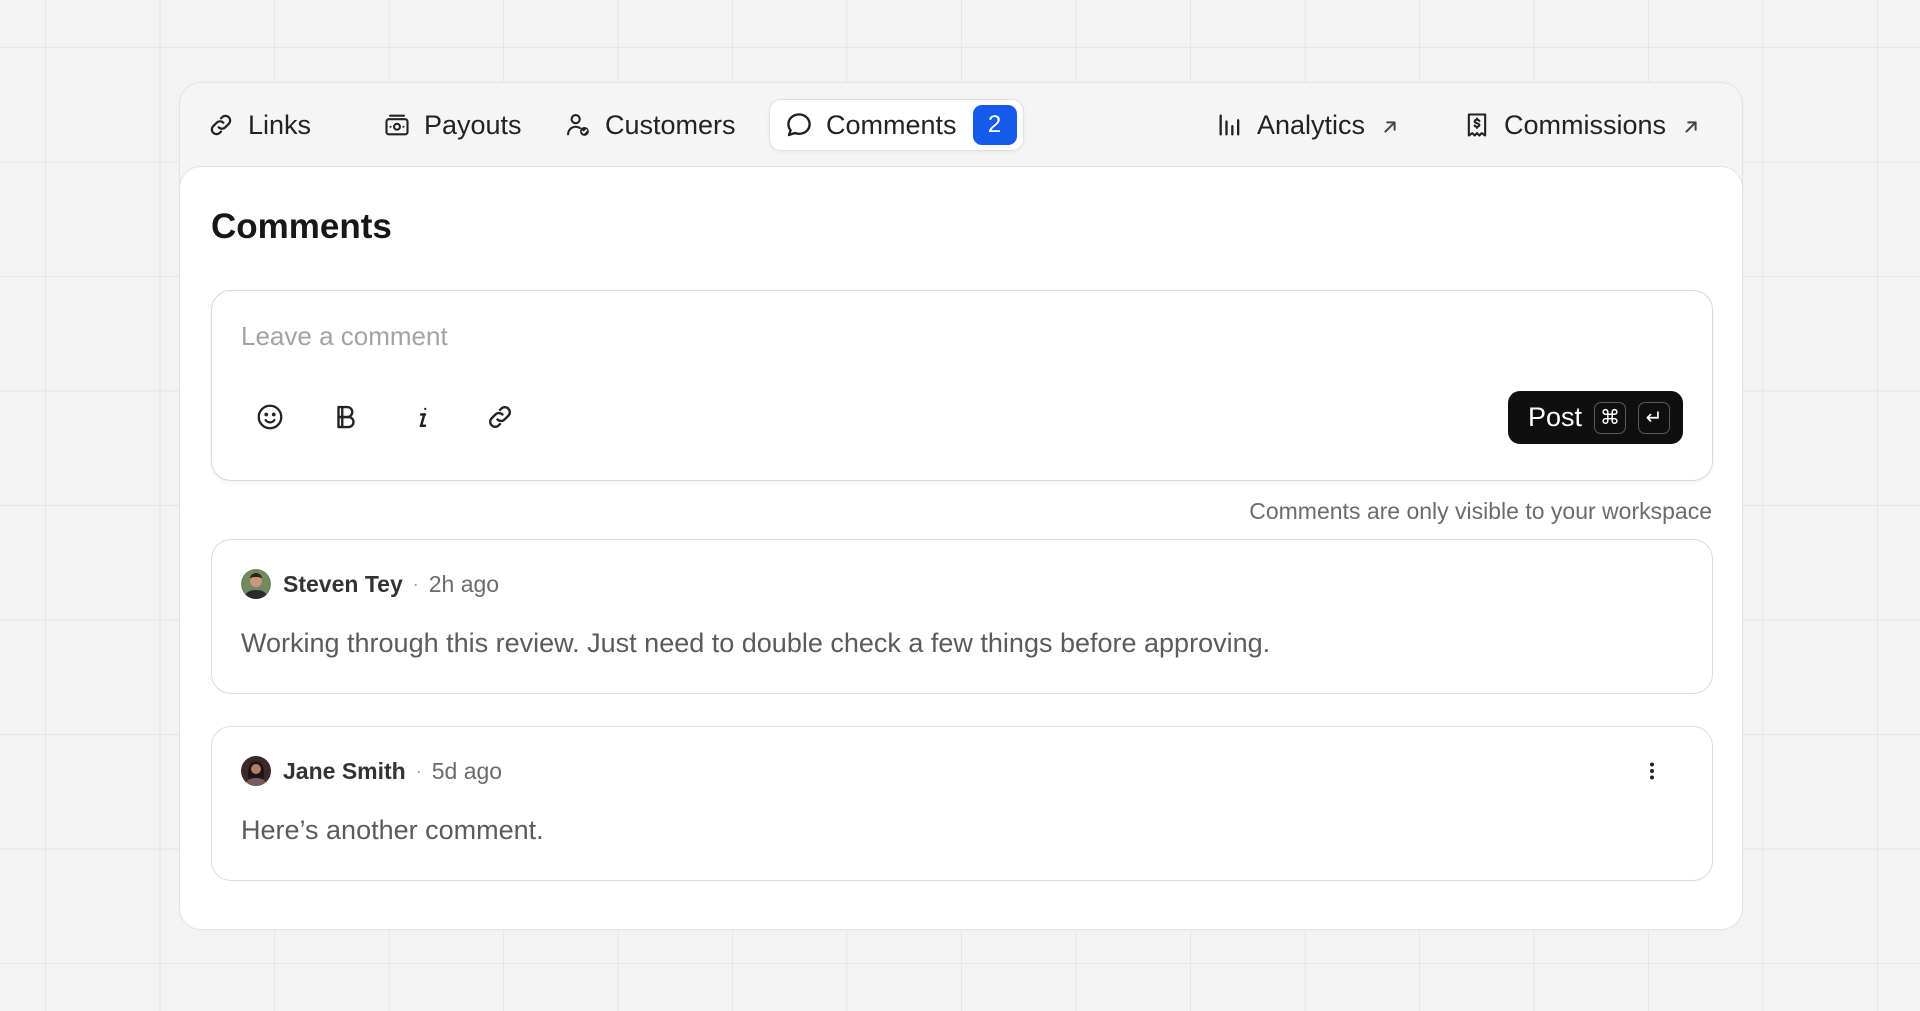 The height and width of the screenshot is (1011, 1920). I want to click on enter-key-icon: ↵, so click(1654, 417).